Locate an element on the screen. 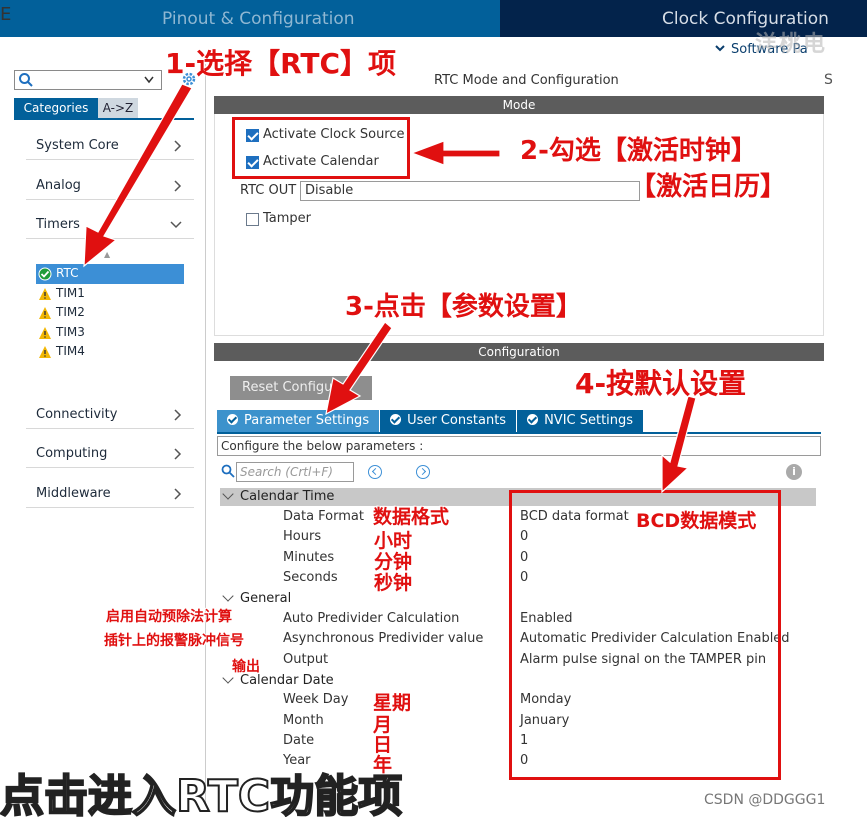  tab-user-constants: User Constants is located at coordinates (448, 421).